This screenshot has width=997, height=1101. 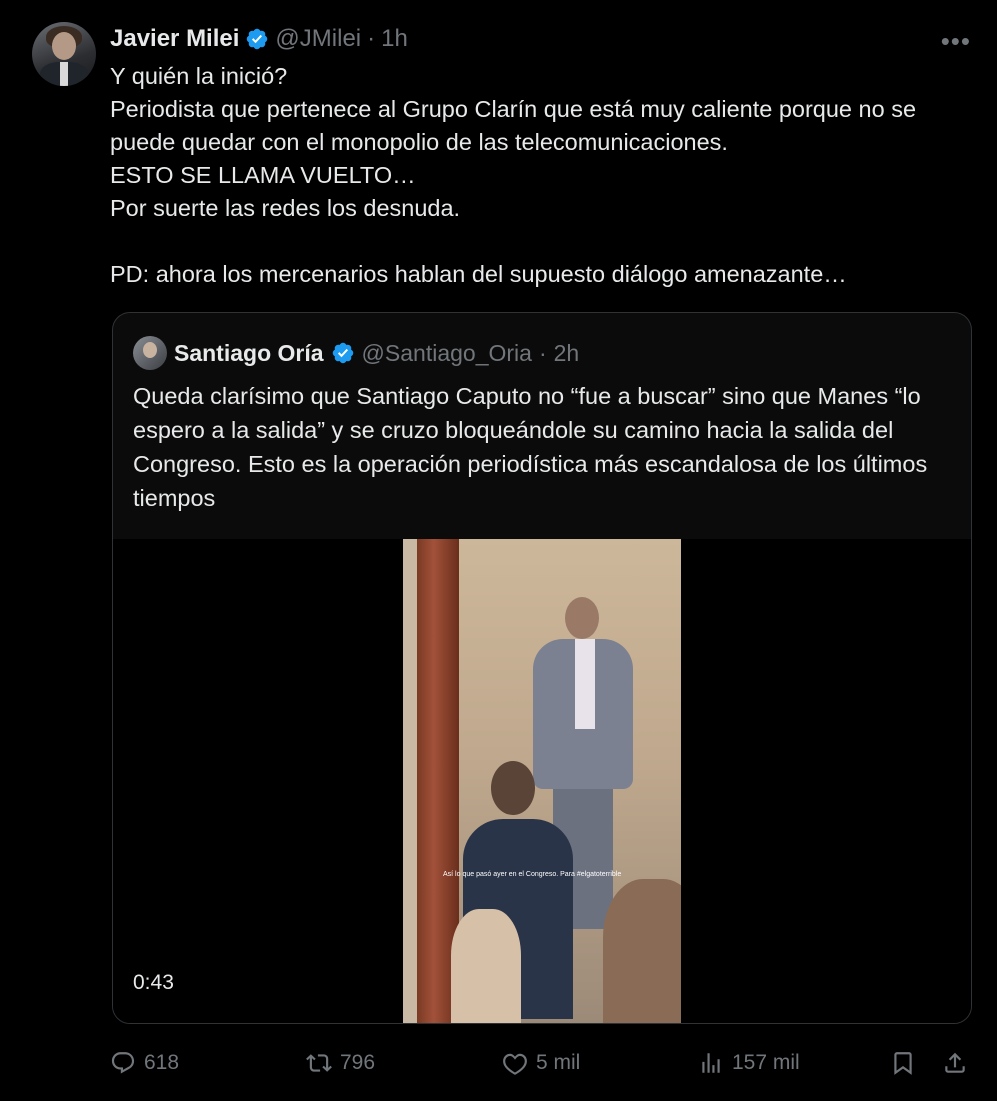 What do you see at coordinates (285, 208) in the screenshot?
I see `tweet-line: Por suerte las redes los desnuda.` at bounding box center [285, 208].